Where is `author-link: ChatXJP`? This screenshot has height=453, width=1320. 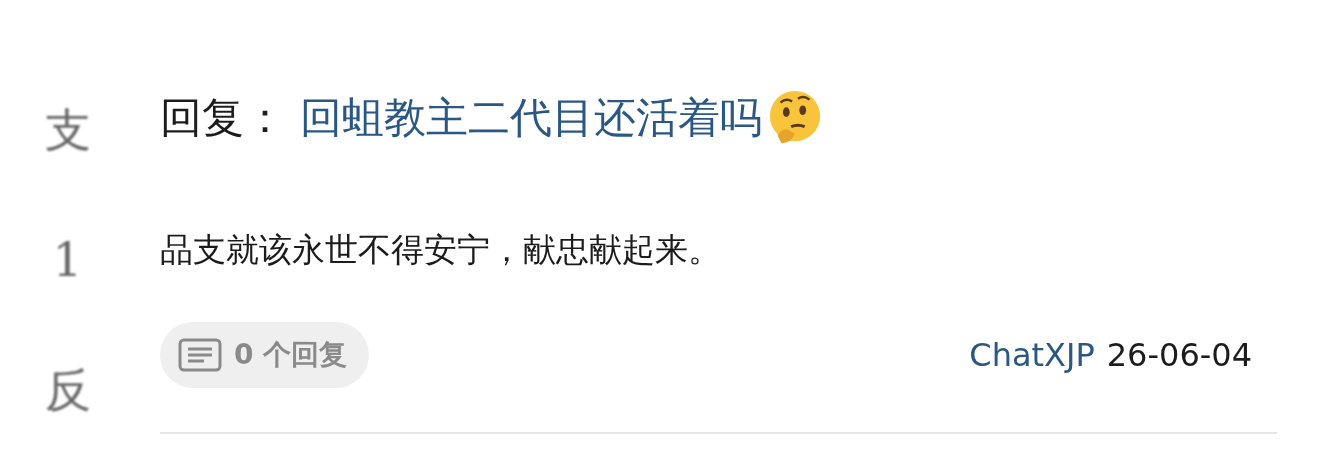
author-link: ChatXJP is located at coordinates (1032, 355).